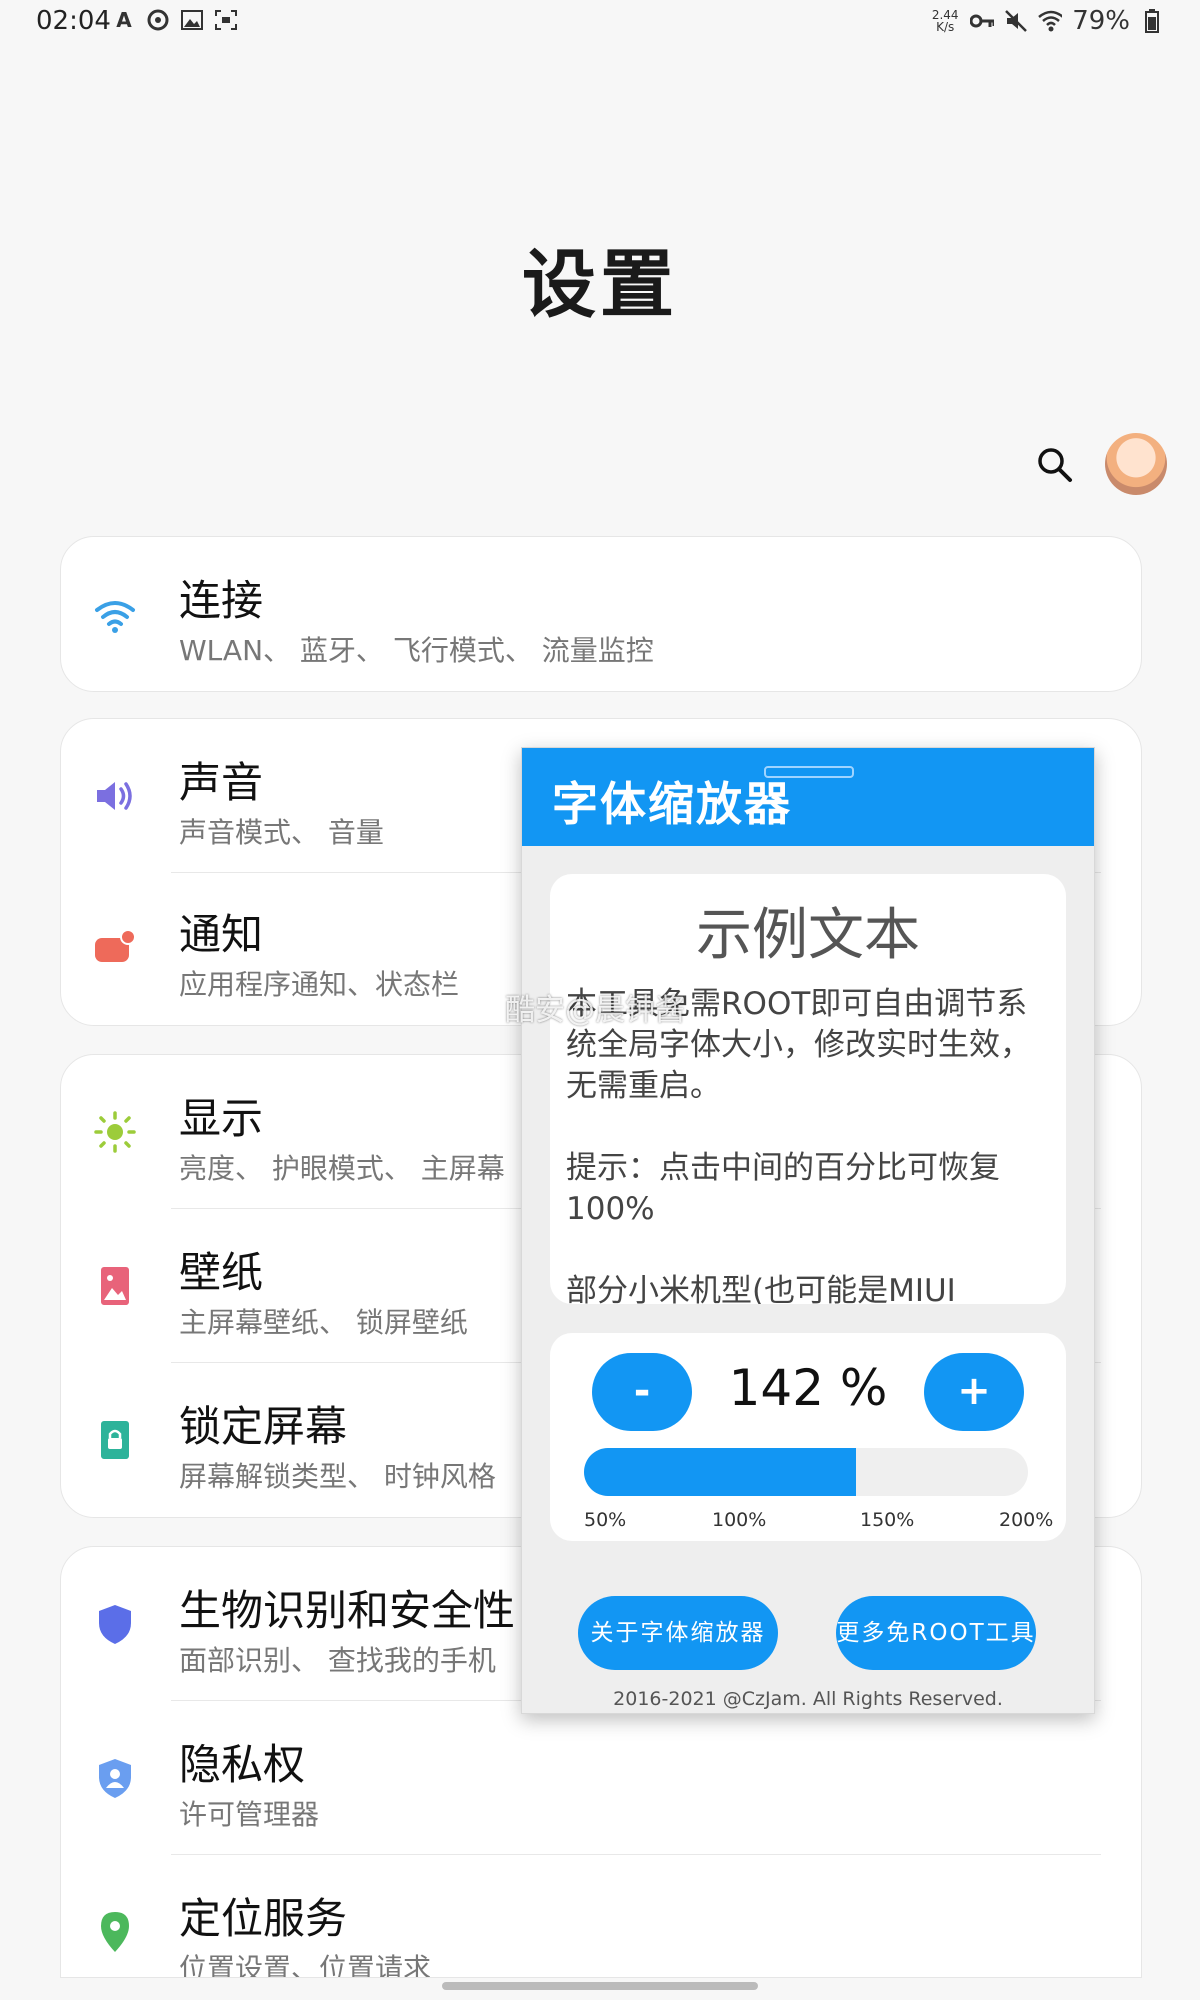 Image resolution: width=1200 pixels, height=2000 pixels. Describe the element at coordinates (337, 1660) in the screenshot. I see `settings-item-sub: 面部识别、 查找我的手机` at that location.